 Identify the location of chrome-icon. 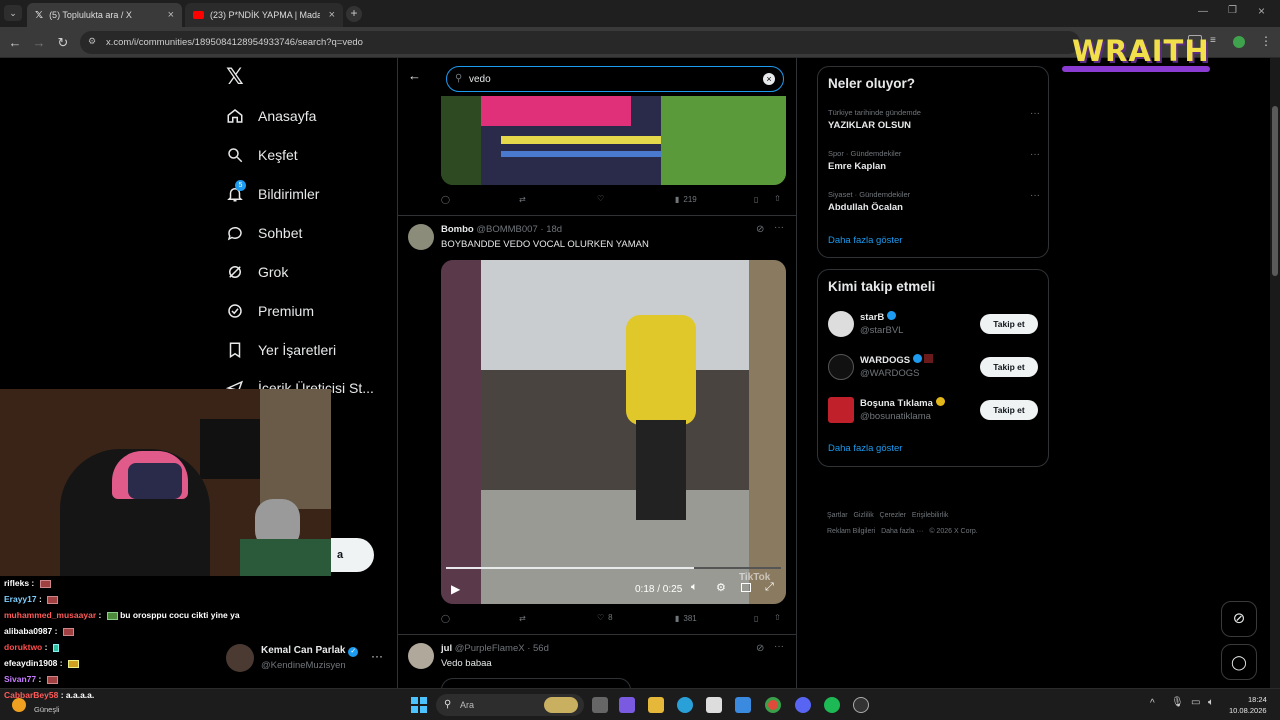
(773, 705).